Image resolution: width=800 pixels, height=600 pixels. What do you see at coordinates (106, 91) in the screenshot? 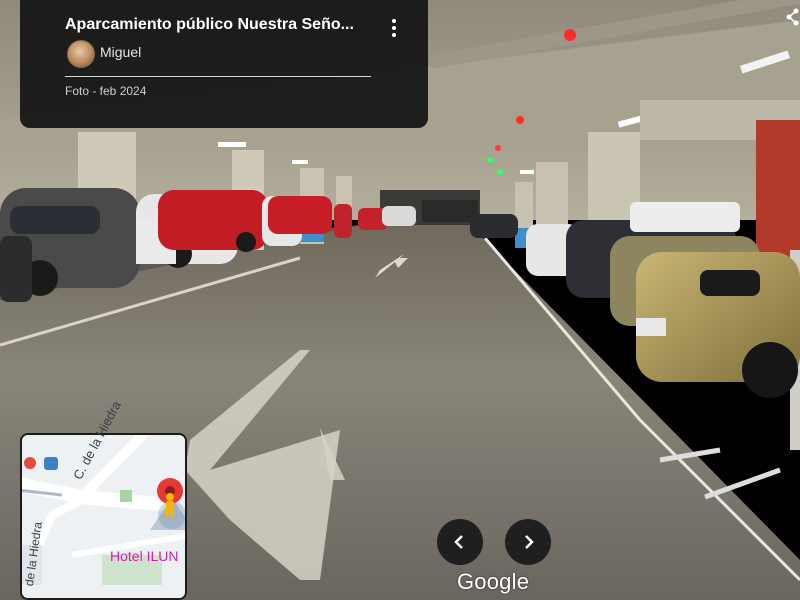
I see `photo-date: Foto - feb 2024` at bounding box center [106, 91].